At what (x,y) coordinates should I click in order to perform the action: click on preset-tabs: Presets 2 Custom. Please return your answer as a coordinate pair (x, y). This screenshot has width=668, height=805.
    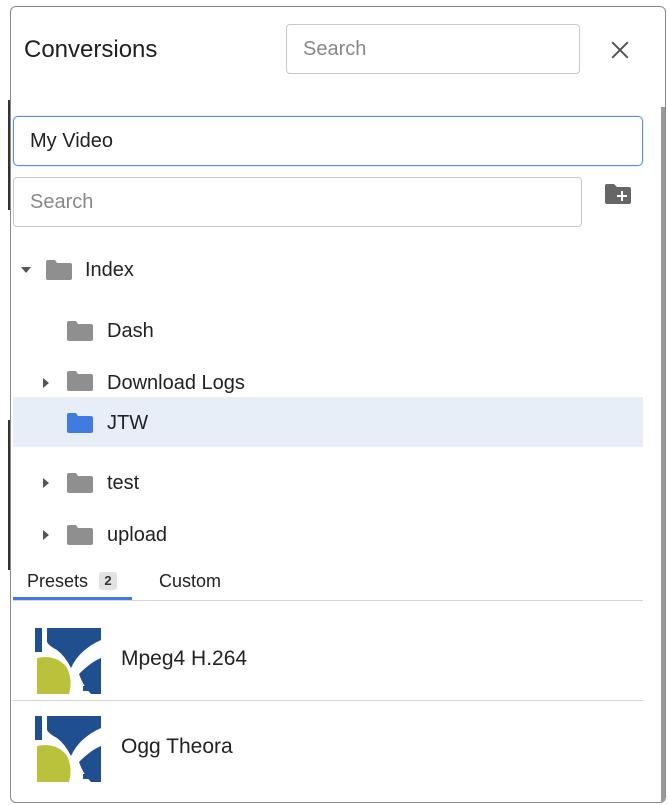
    Looking at the image, I should click on (328, 583).